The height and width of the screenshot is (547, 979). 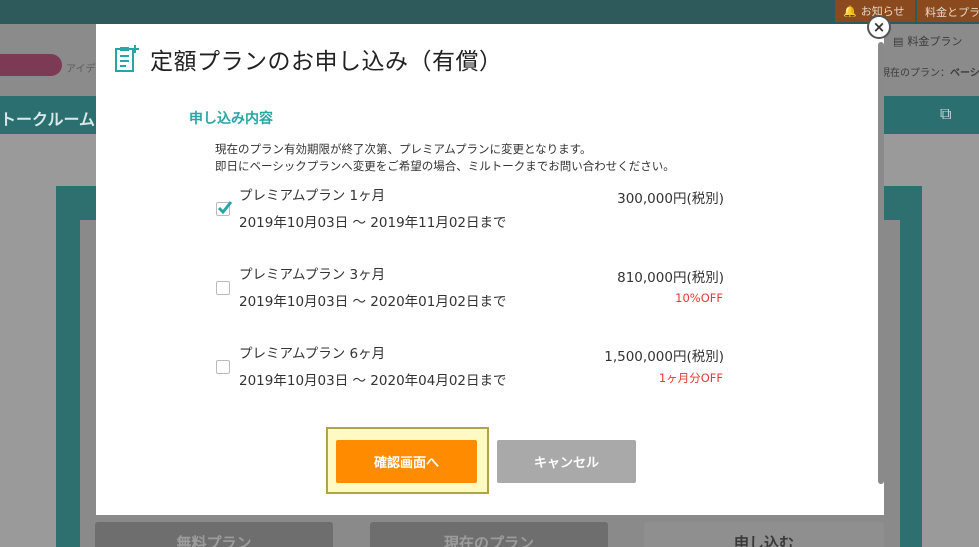 I want to click on confirm-button-highlight: 確認画面へ, so click(x=407, y=460).